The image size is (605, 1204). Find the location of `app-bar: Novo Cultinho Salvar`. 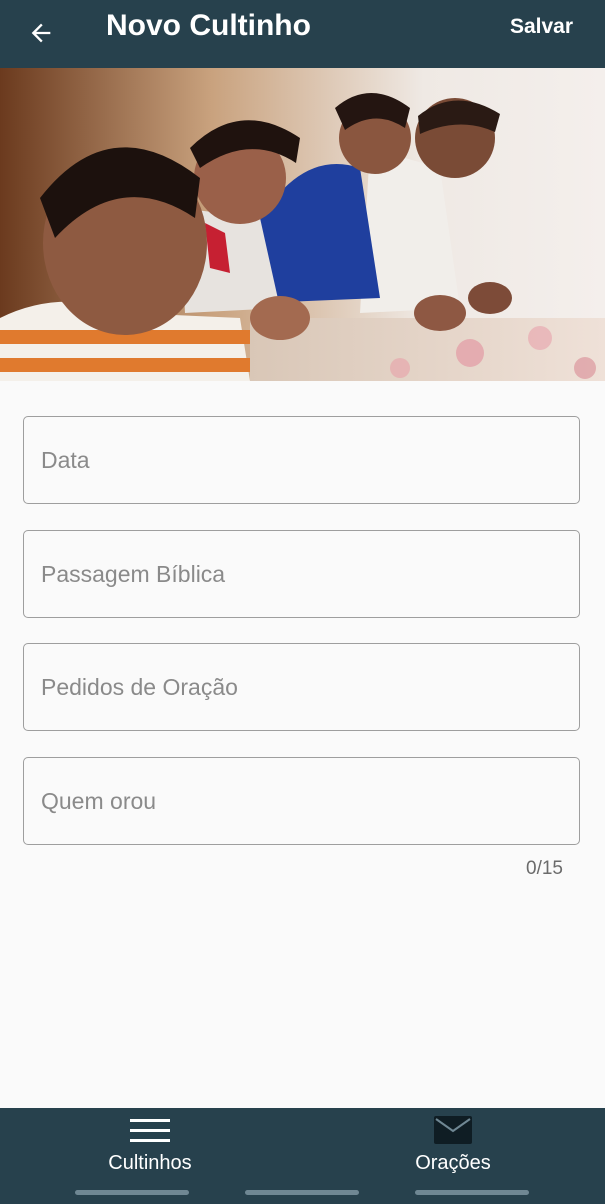

app-bar: Novo Cultinho Salvar is located at coordinates (302, 34).